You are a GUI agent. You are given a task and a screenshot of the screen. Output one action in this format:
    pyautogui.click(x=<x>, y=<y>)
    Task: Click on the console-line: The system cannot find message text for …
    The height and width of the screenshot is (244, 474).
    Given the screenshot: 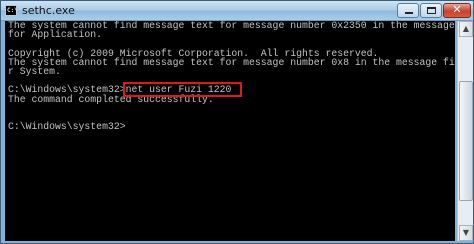 What is the action you would take?
    pyautogui.click(x=231, y=62)
    